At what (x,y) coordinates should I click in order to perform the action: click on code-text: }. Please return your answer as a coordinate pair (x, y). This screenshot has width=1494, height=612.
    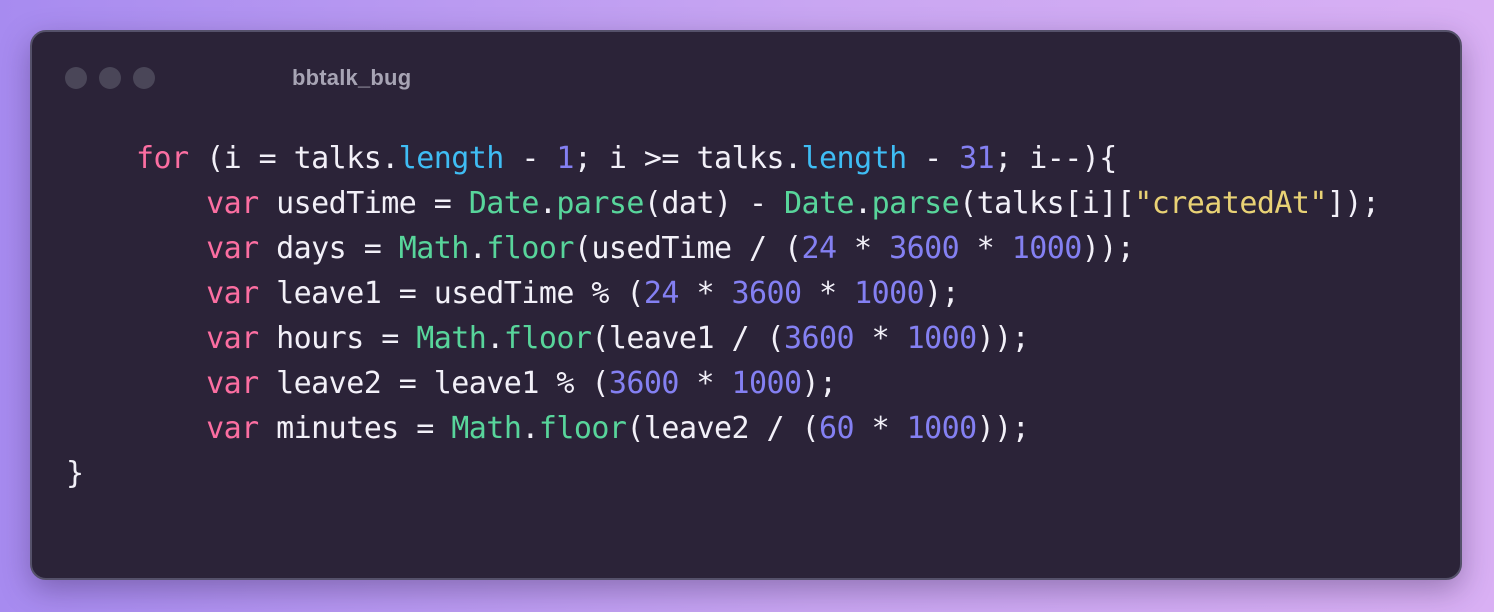
    Looking at the image, I should click on (75, 473).